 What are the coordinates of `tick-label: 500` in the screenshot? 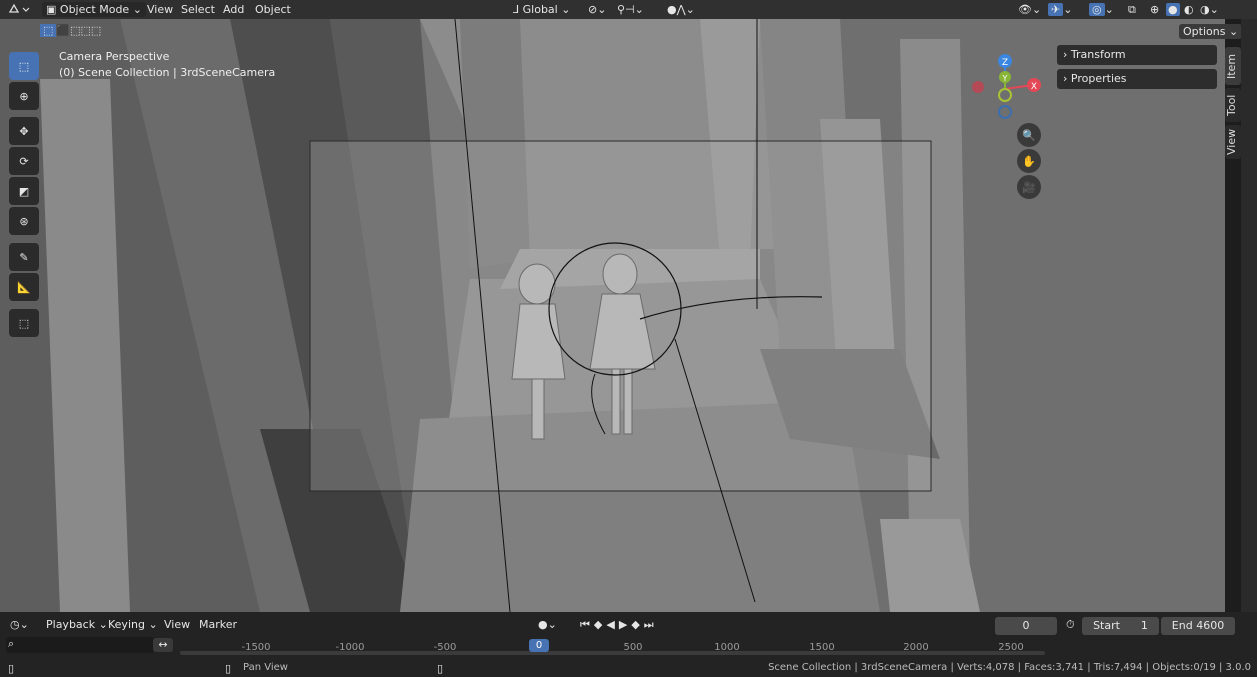 It's located at (633, 647).